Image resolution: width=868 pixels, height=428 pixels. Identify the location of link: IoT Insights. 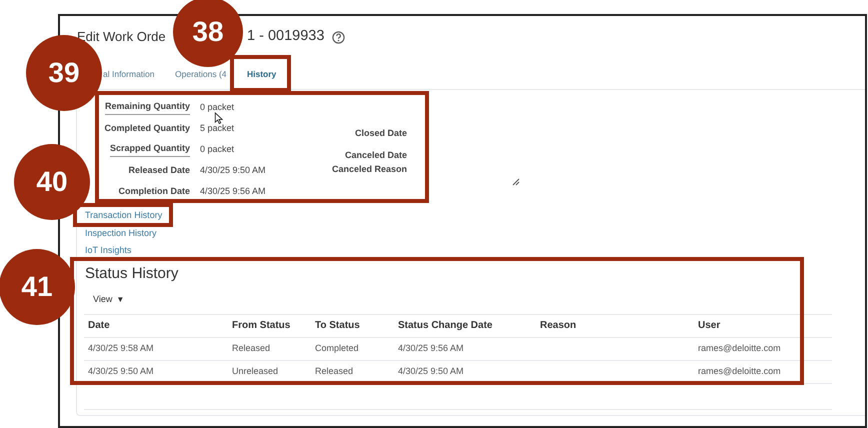
(108, 251).